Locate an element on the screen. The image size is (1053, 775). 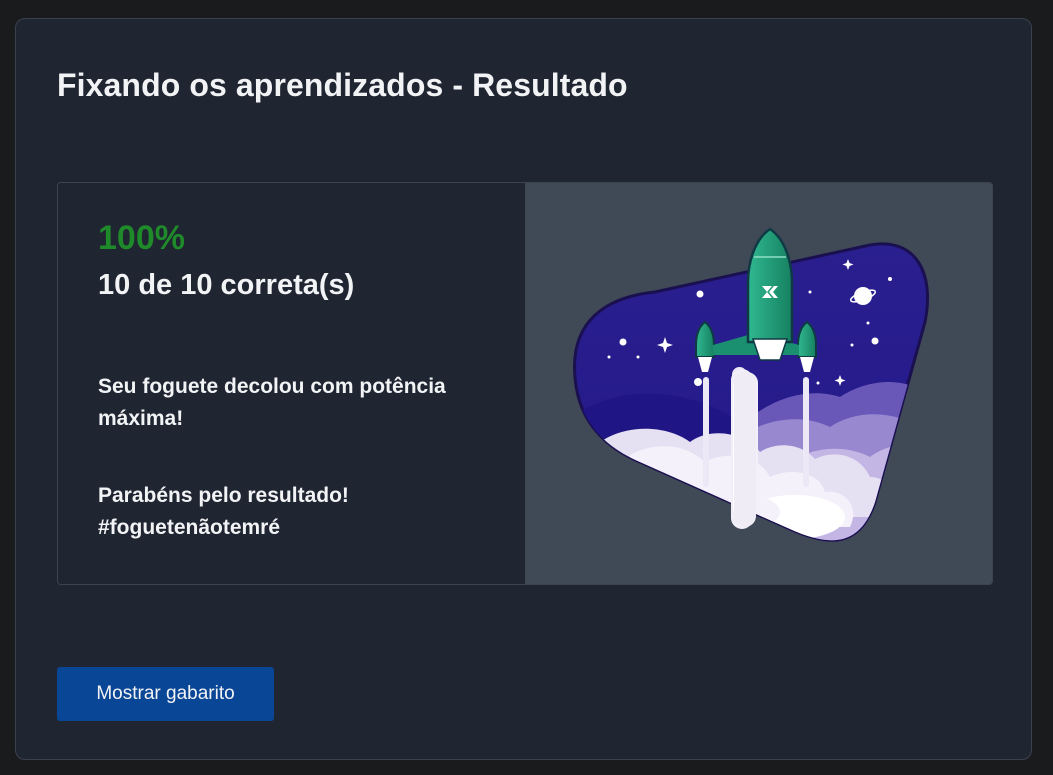
result-message: Seu foguete decolou com potência máxima! is located at coordinates (272, 402).